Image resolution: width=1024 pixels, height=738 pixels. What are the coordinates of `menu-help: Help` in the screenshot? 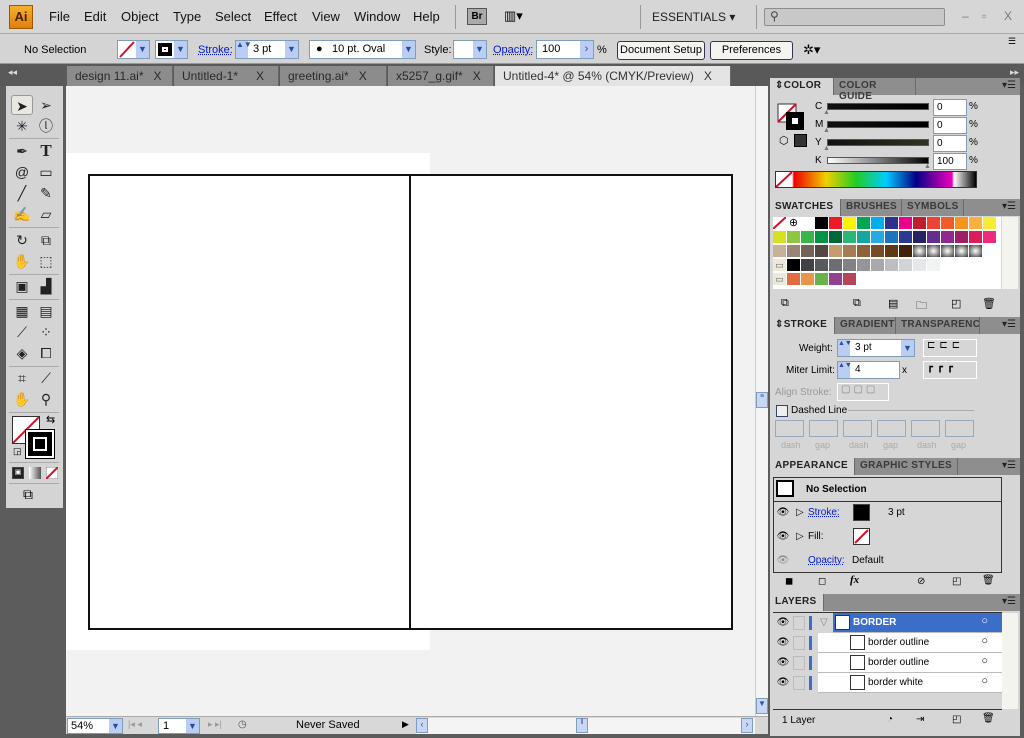 It's located at (426, 16).